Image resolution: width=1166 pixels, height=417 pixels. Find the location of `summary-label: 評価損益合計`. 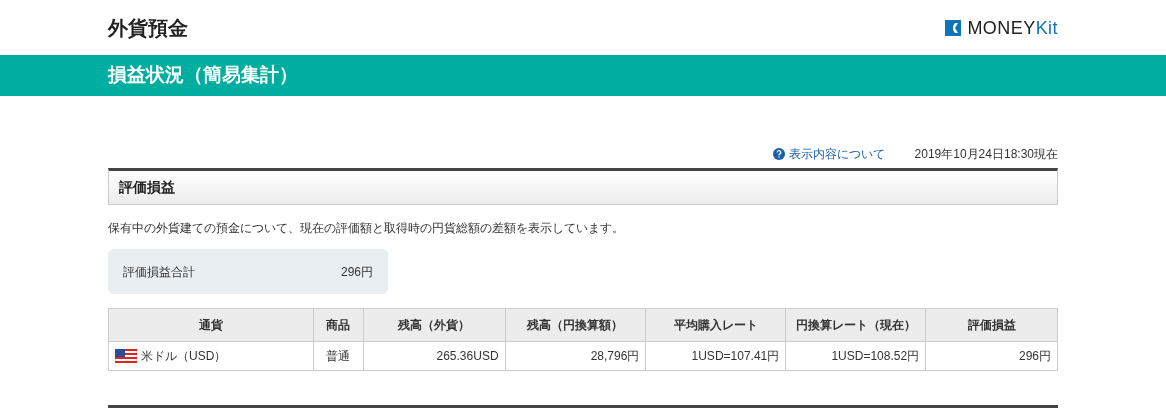

summary-label: 評価損益合計 is located at coordinates (159, 272).